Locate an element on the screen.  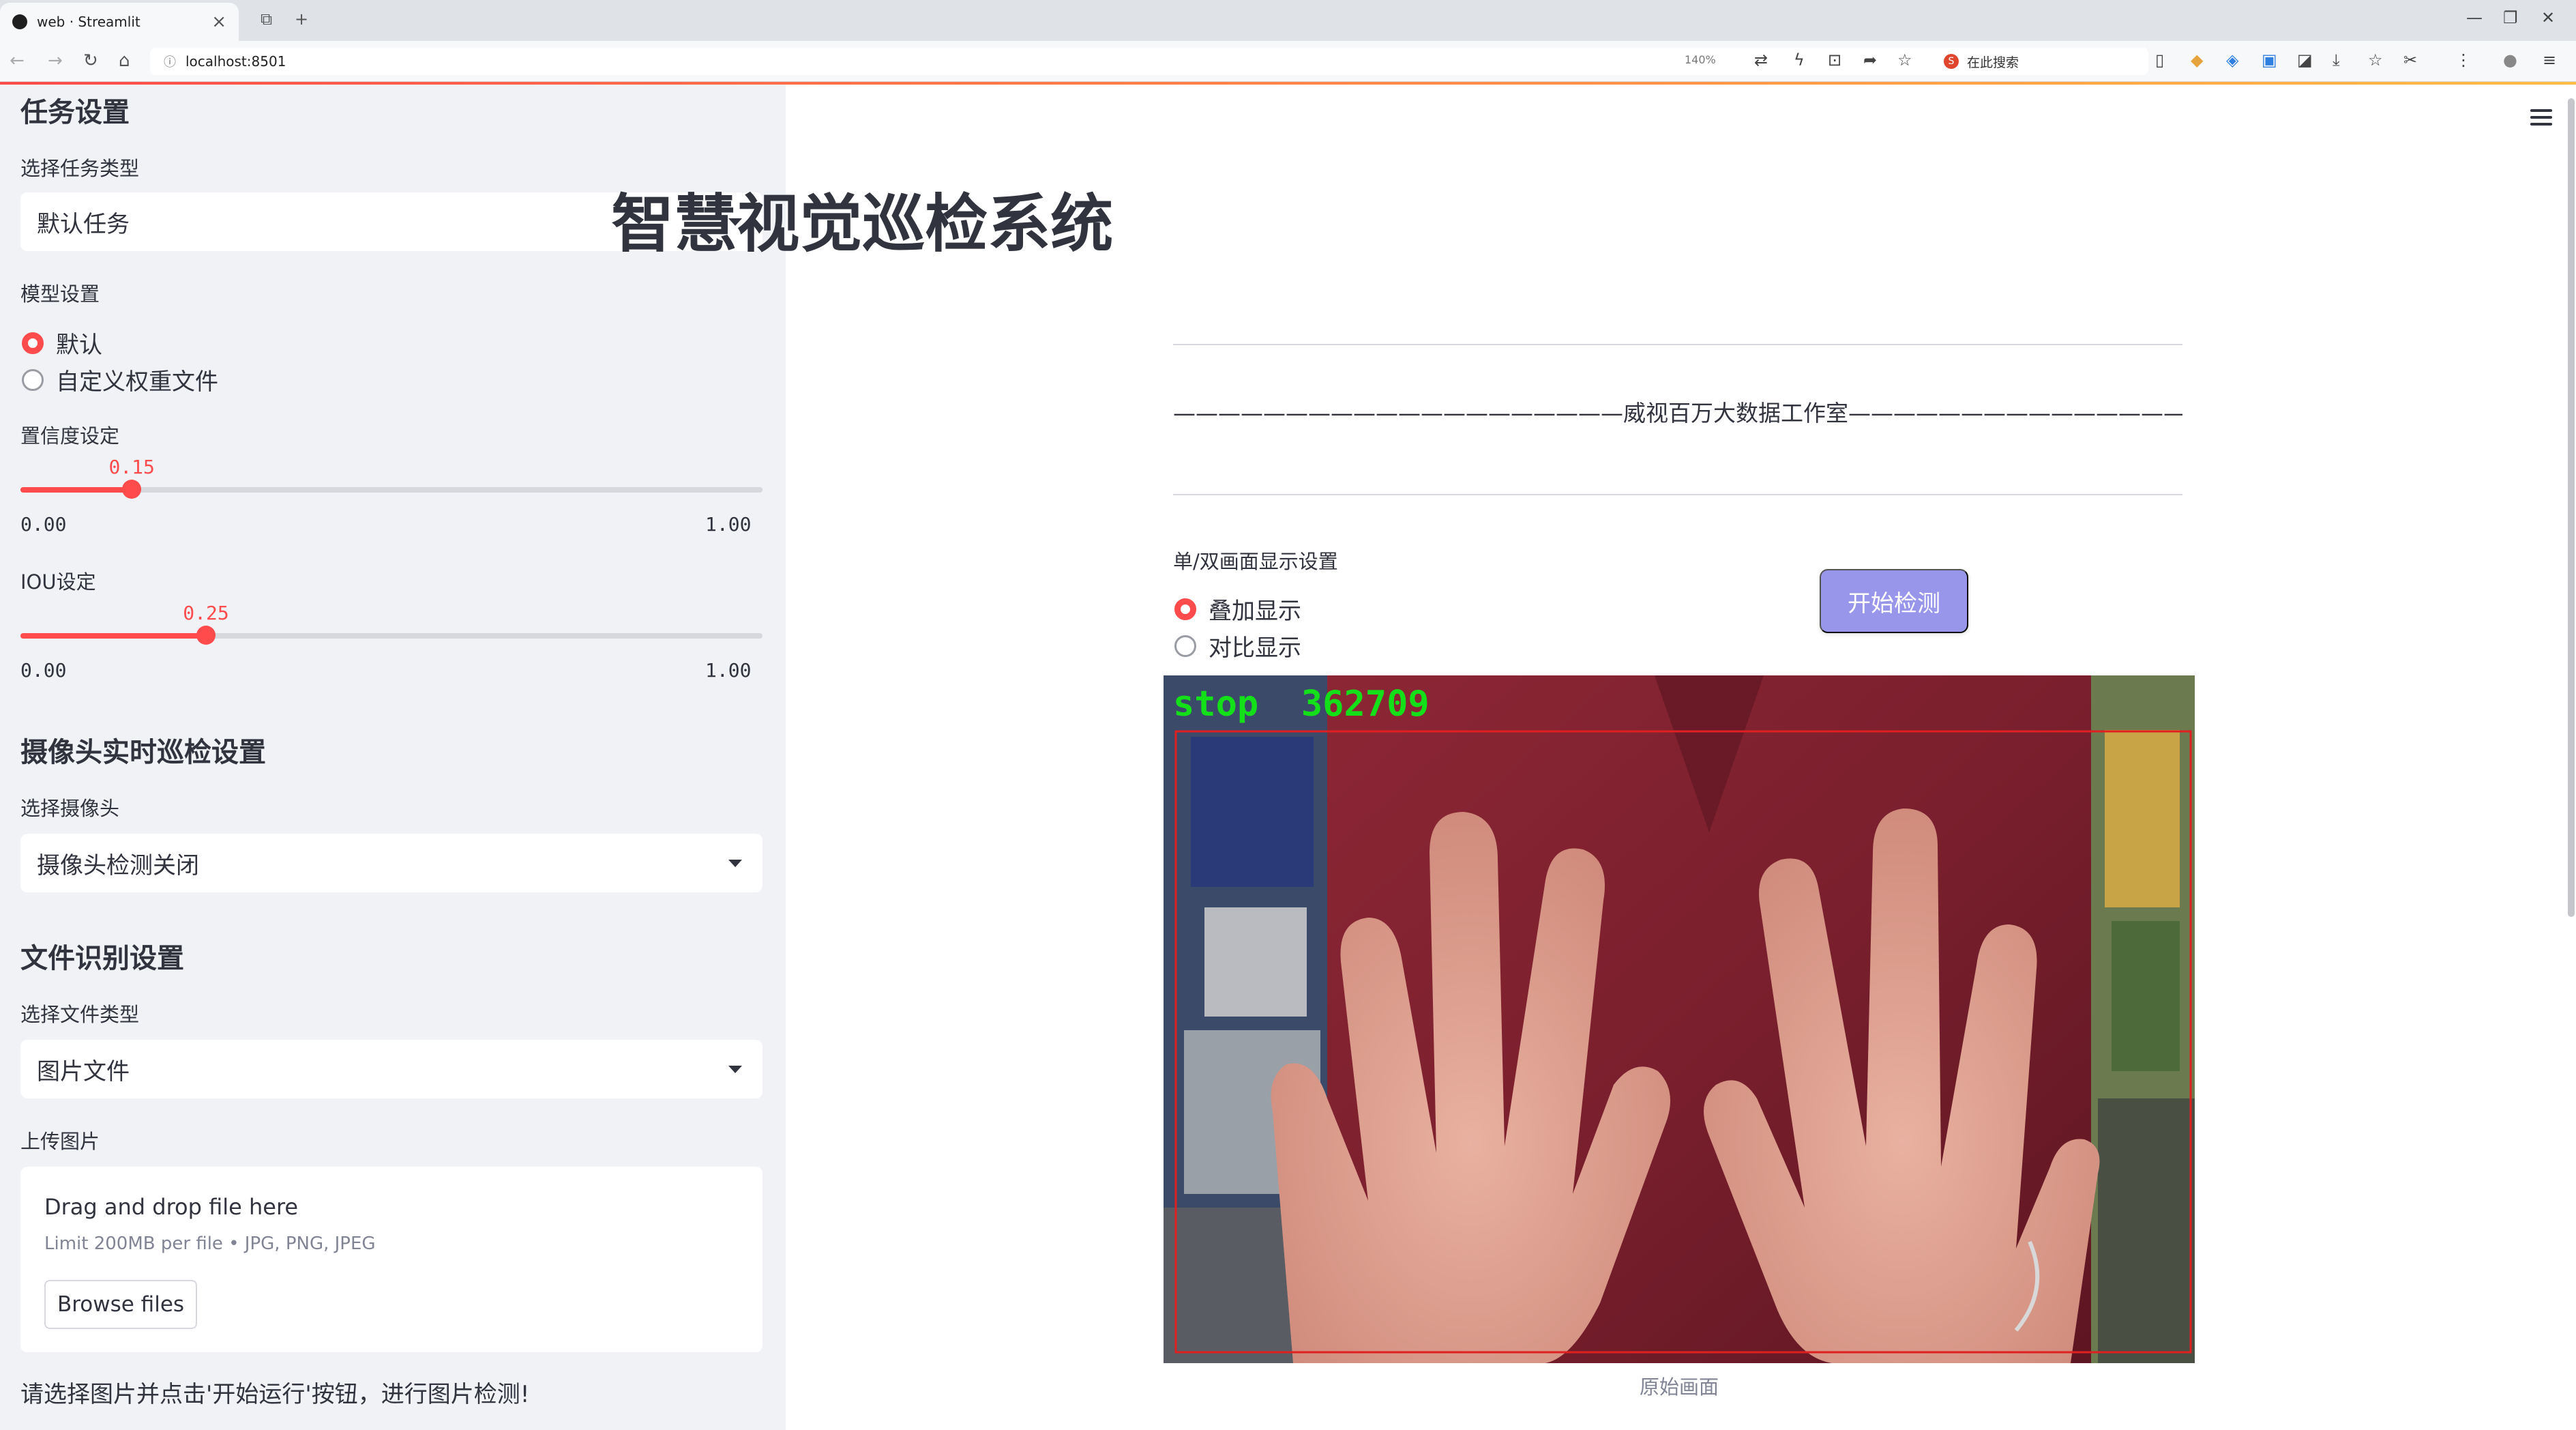
tab-group-icon: ⧉ is located at coordinates (266, 19).